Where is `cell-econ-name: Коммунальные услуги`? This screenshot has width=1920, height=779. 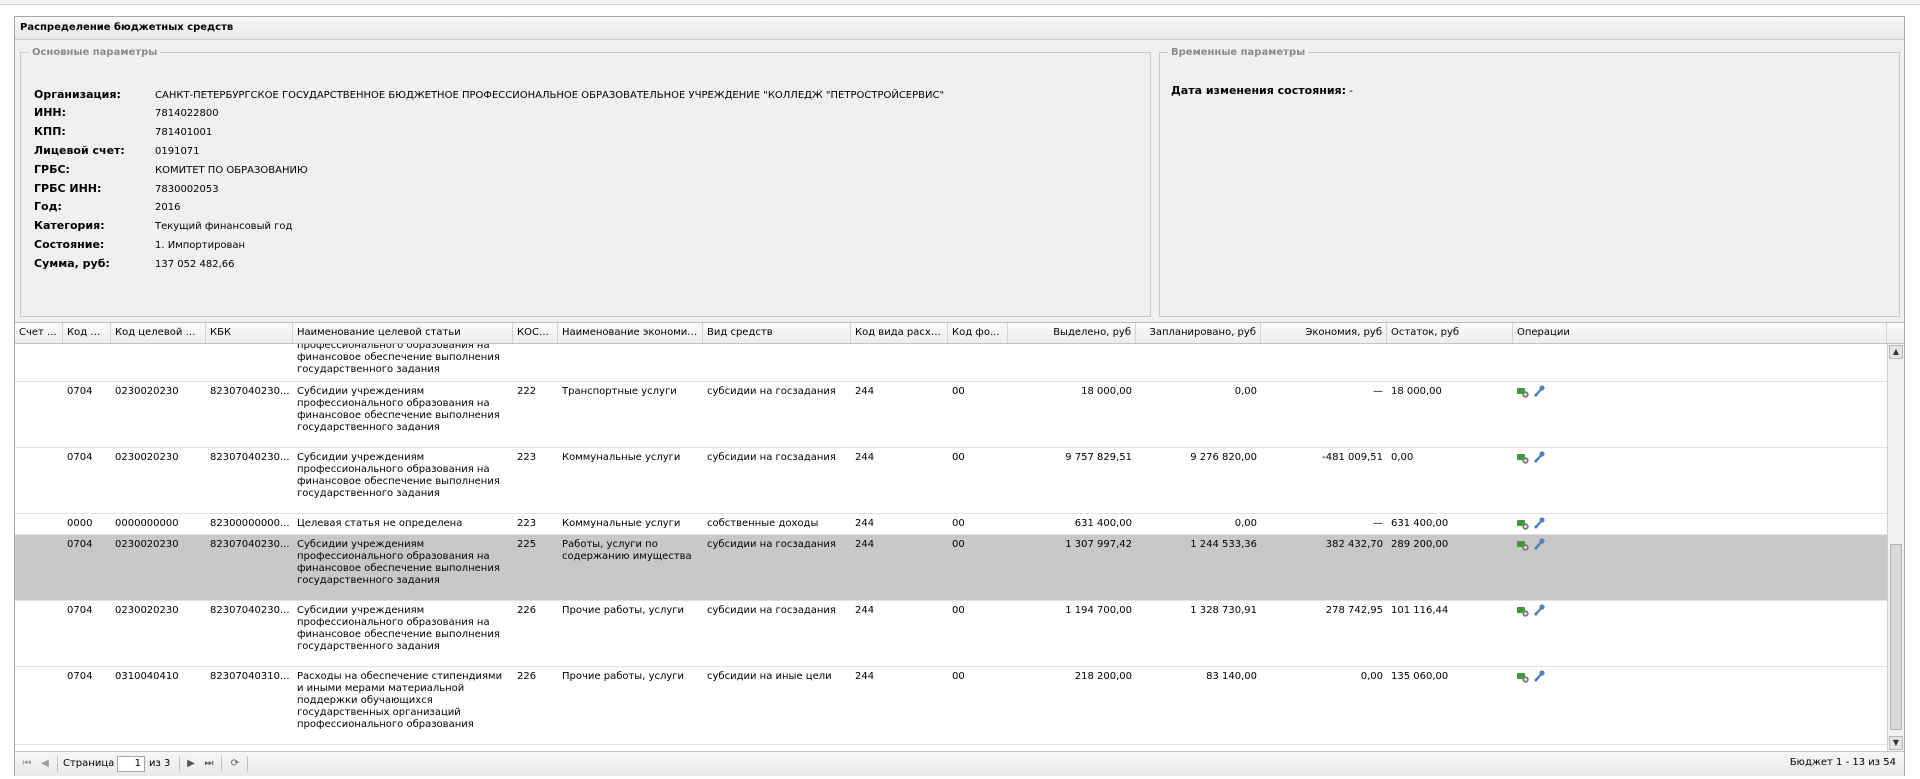 cell-econ-name: Коммунальные услуги is located at coordinates (621, 457).